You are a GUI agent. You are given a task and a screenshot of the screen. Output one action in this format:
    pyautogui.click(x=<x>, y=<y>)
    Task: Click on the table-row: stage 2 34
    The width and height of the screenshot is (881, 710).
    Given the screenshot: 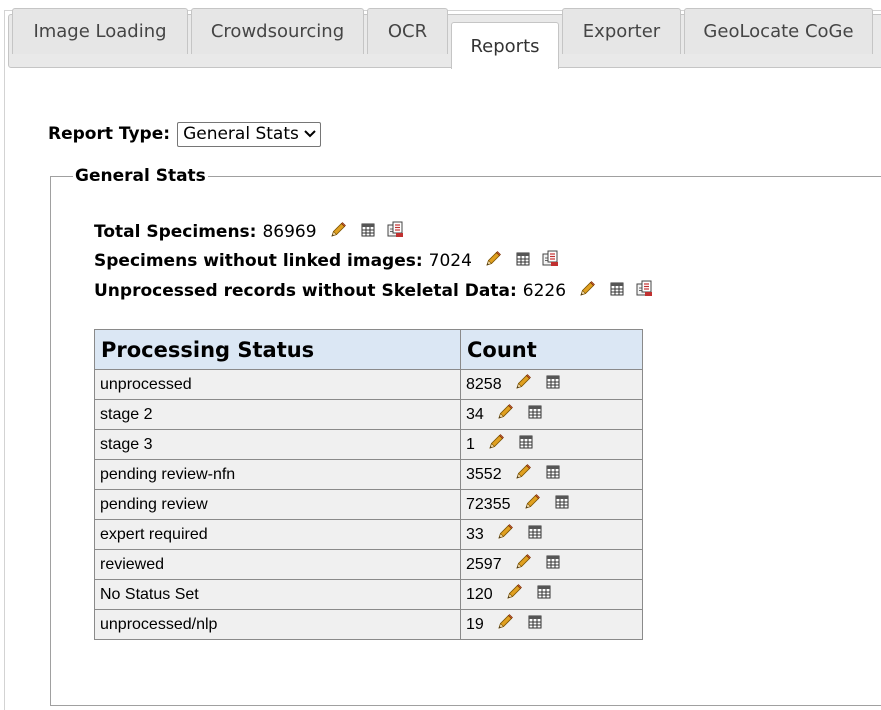 What is the action you would take?
    pyautogui.click(x=368, y=414)
    